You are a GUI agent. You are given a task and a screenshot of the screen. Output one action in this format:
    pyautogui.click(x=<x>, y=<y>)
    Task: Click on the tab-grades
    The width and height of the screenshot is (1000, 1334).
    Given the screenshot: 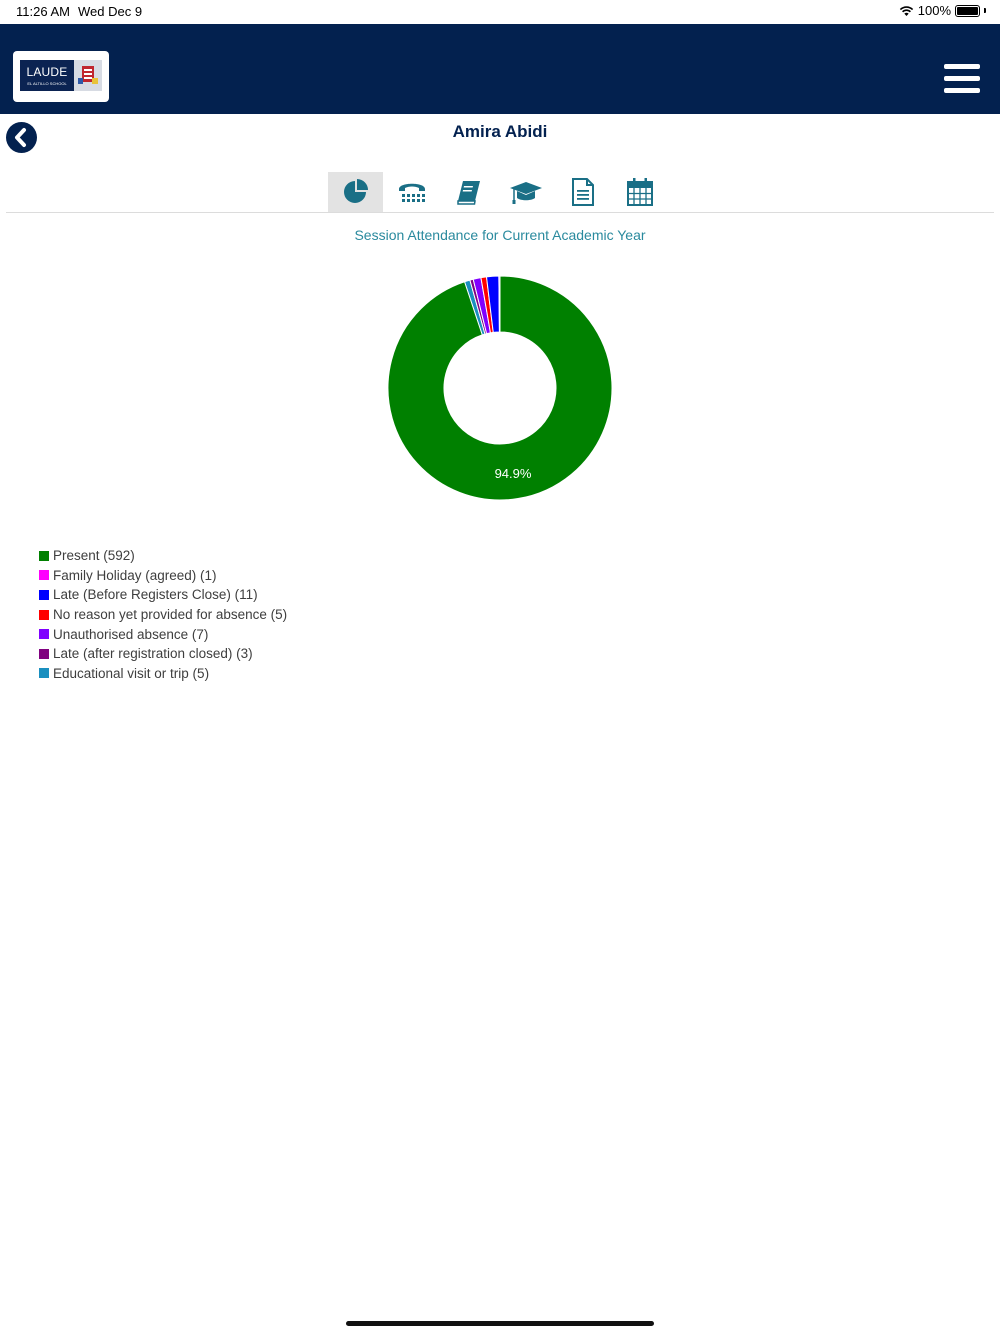 What is the action you would take?
    pyautogui.click(x=525, y=192)
    